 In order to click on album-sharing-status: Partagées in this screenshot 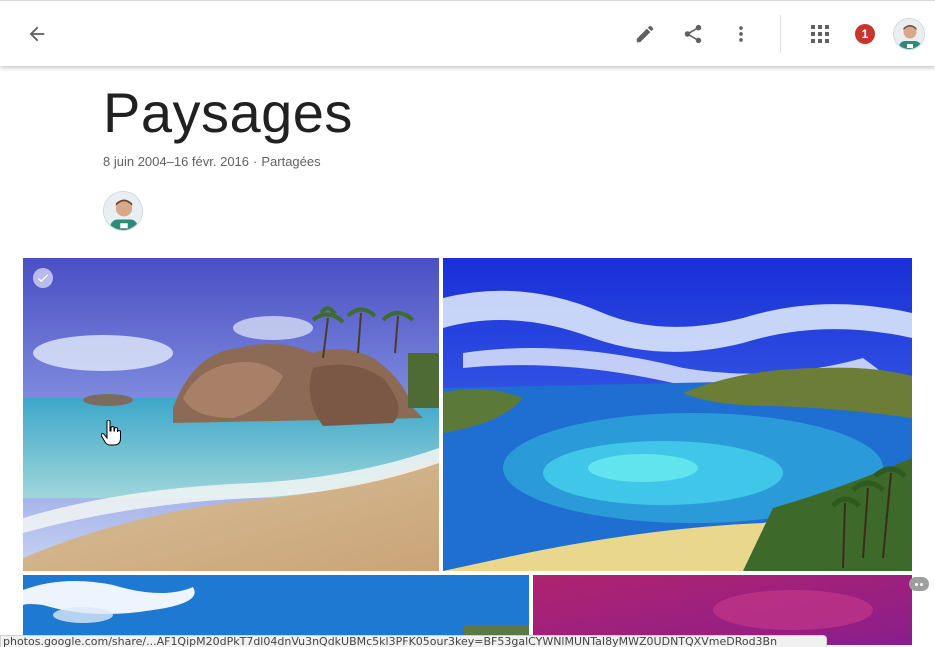, I will do `click(290, 161)`.